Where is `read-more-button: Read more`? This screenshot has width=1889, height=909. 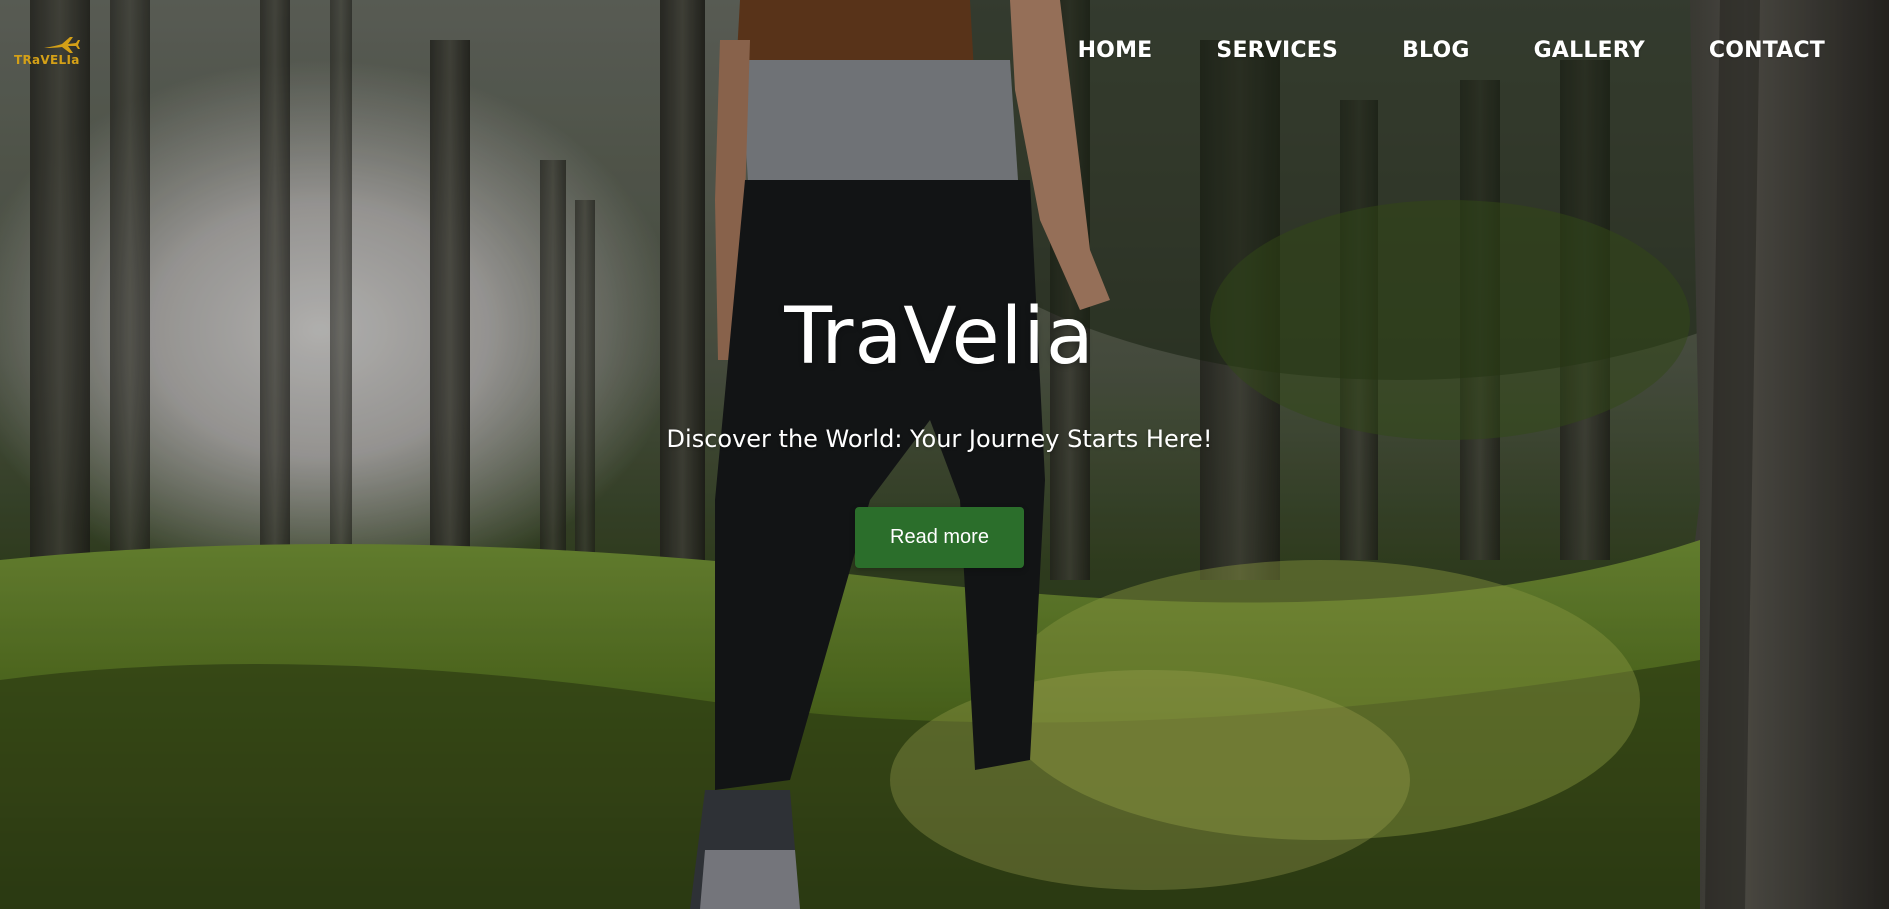 read-more-button: Read more is located at coordinates (939, 537).